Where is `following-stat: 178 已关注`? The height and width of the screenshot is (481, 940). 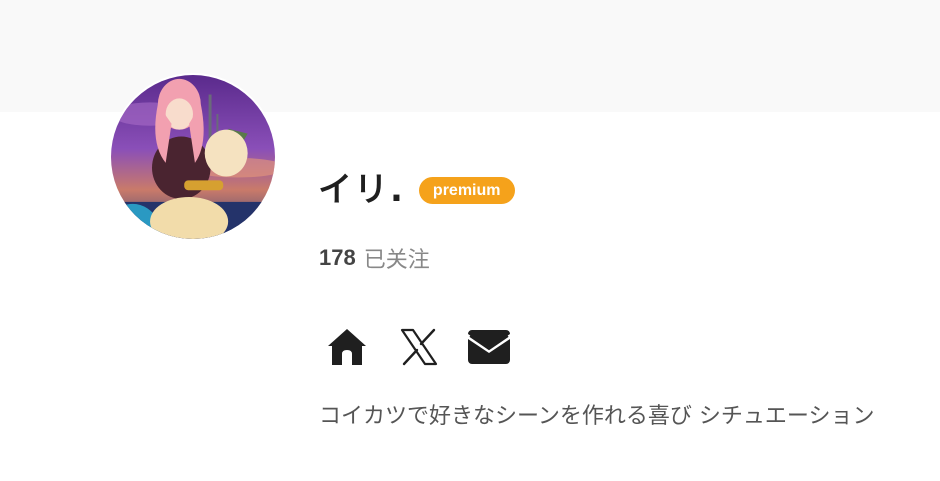
following-stat: 178 已关注 is located at coordinates (374, 258).